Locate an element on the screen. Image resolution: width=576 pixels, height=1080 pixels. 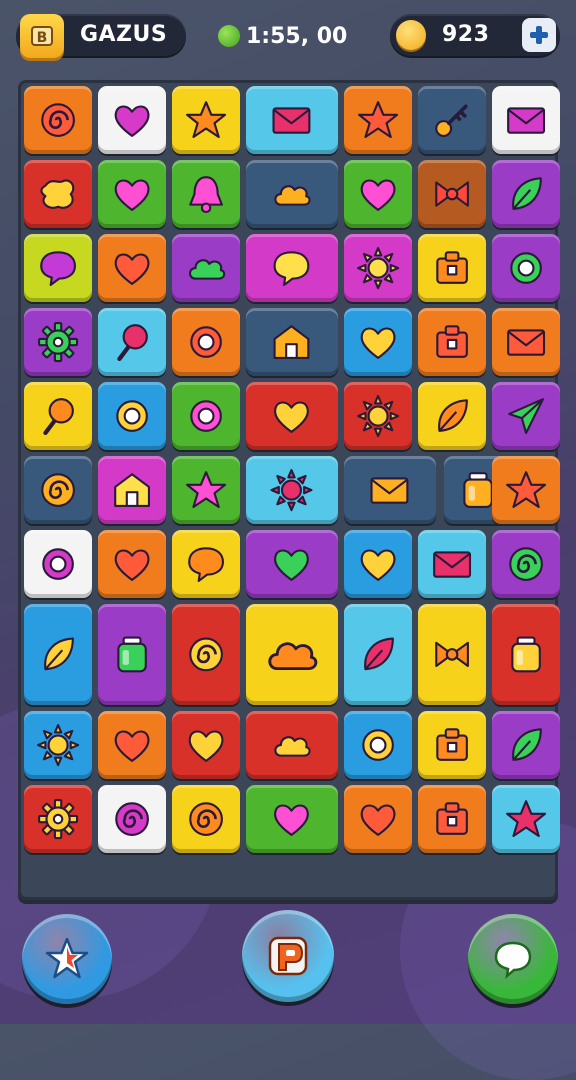
chat-button is located at coordinates (513, 959).